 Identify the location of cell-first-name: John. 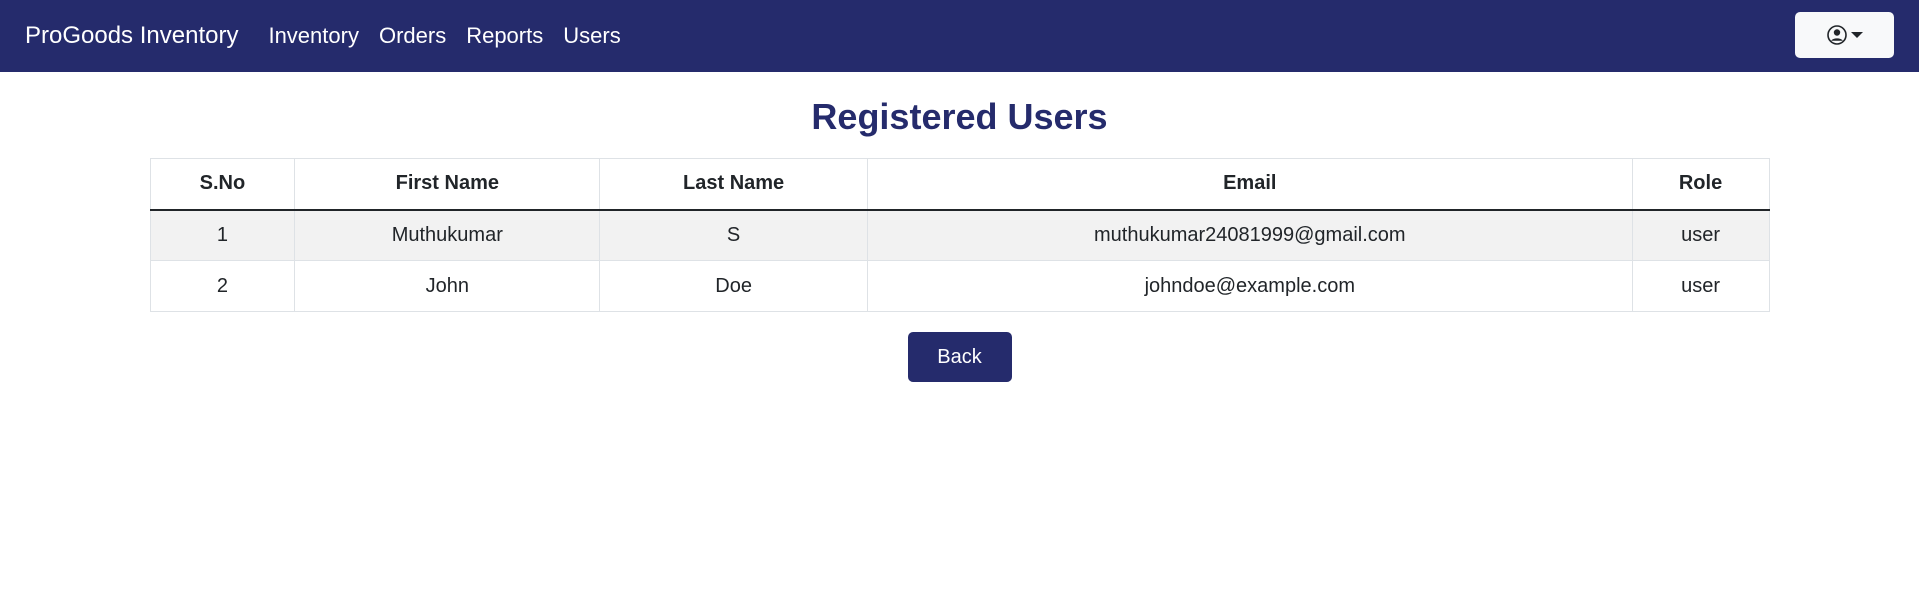
(447, 286).